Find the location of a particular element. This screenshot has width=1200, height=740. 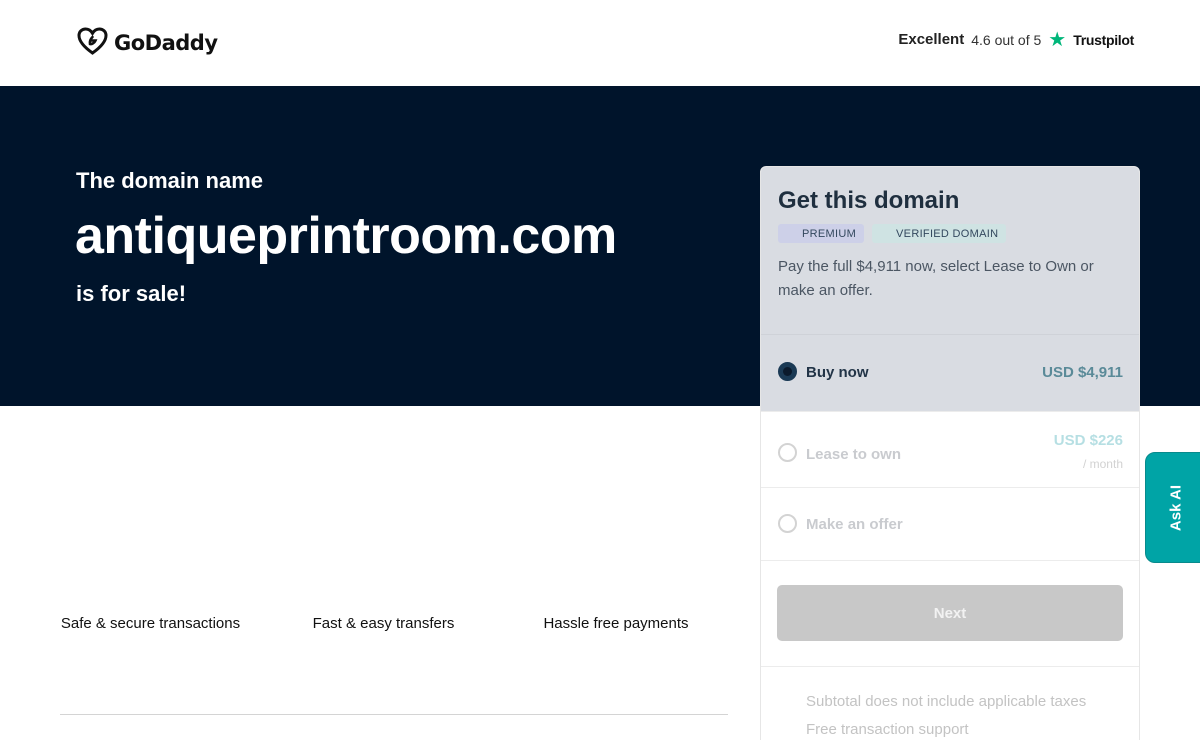

option-buy-now-price: USD $4,911 is located at coordinates (1082, 372).